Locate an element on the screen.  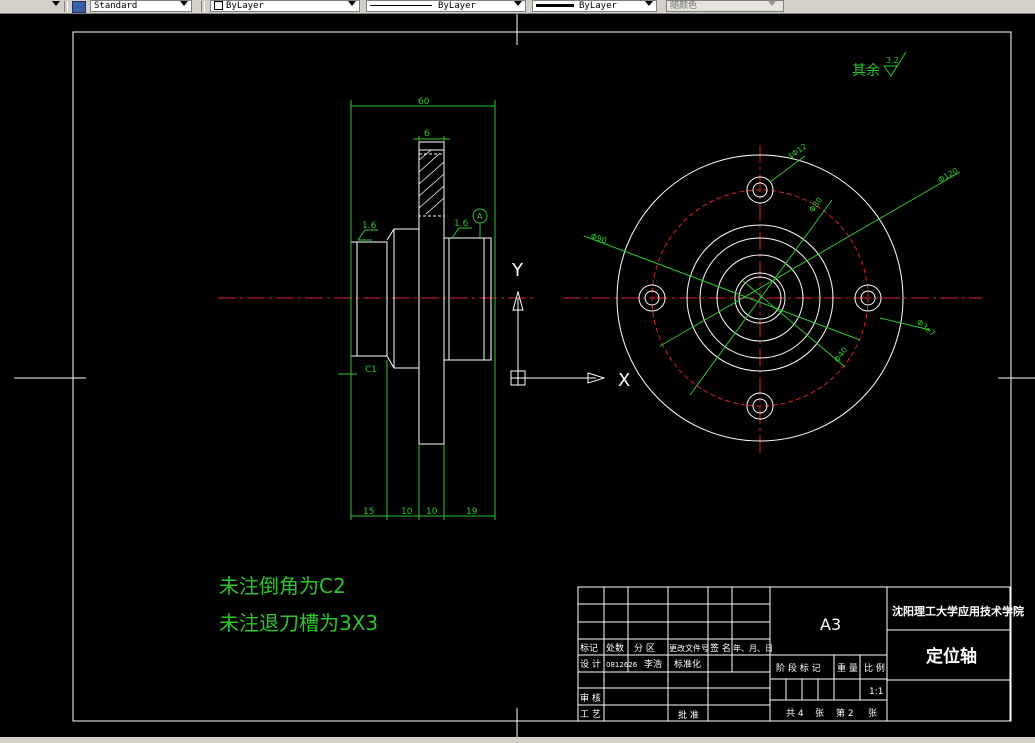
dim-seg-4: 19 is located at coordinates (472, 512).